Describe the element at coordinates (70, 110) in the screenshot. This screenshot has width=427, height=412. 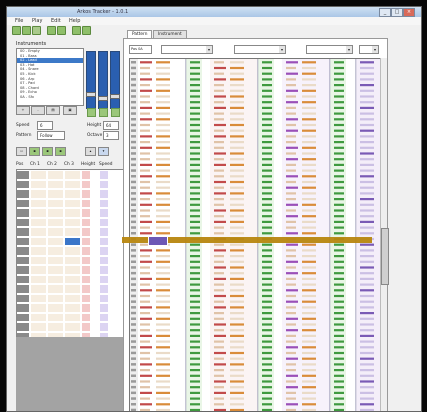
I see `copy-instrument-button: ▣` at that location.